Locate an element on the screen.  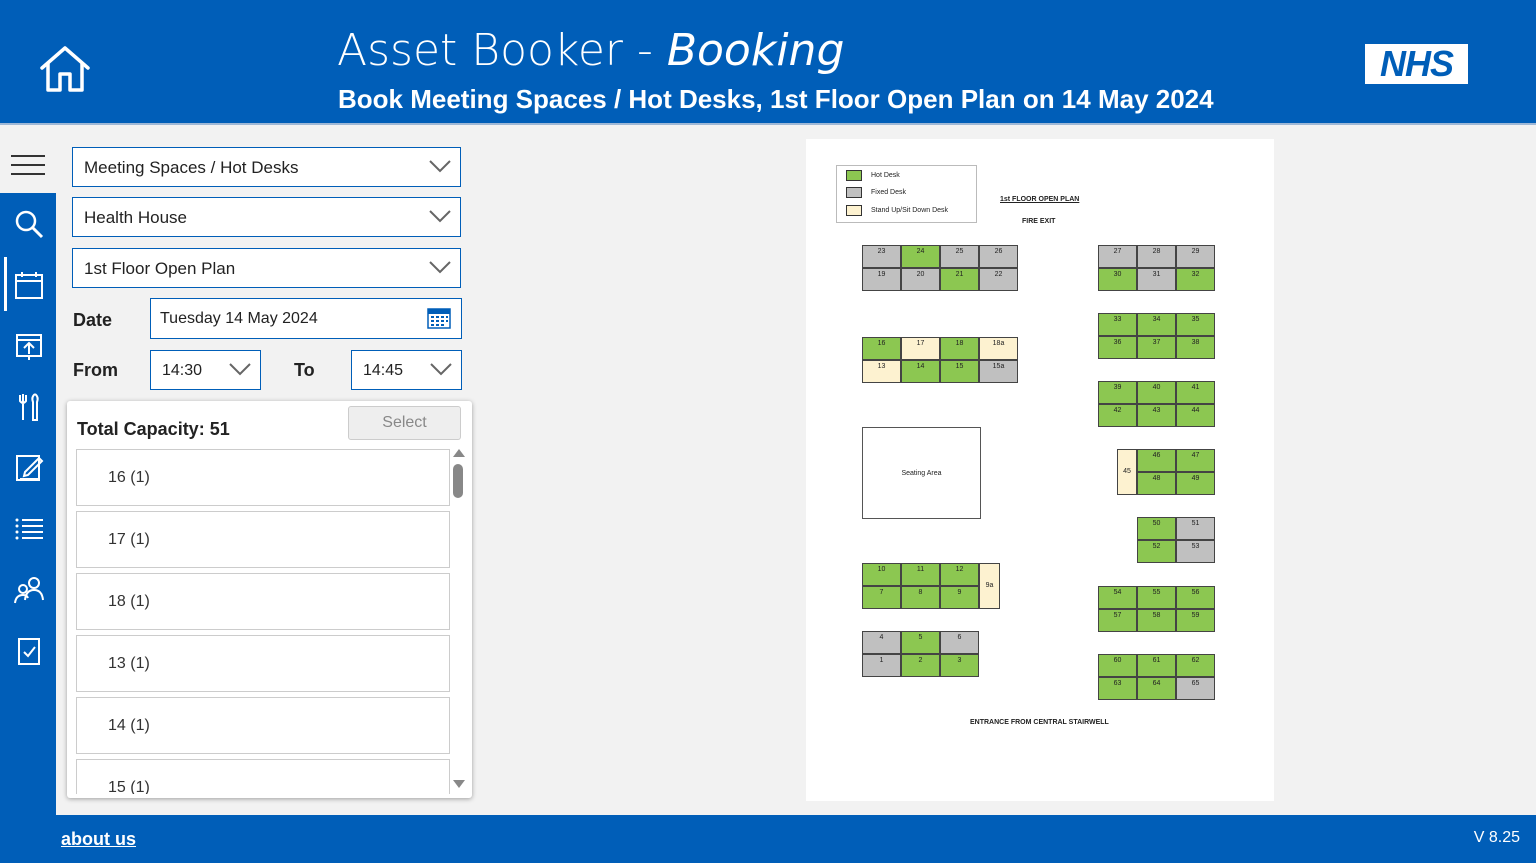
desk-16: 16 is located at coordinates (881, 348).